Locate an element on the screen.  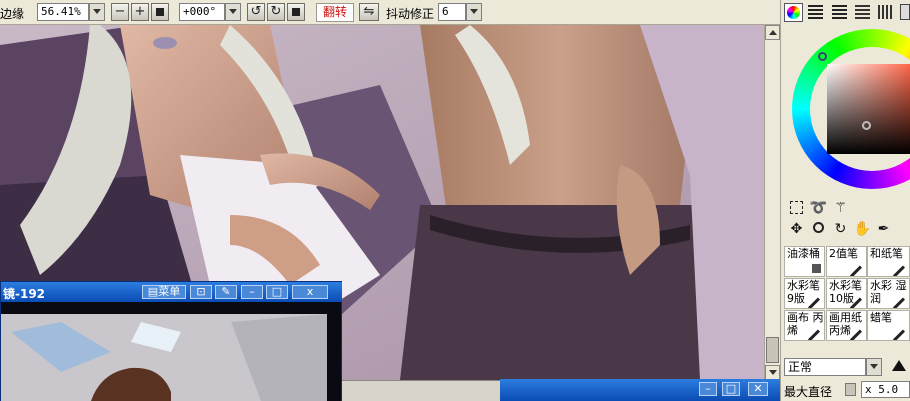
brush-canvas-acrylic: 画布 丙烯 is located at coordinates (804, 325).